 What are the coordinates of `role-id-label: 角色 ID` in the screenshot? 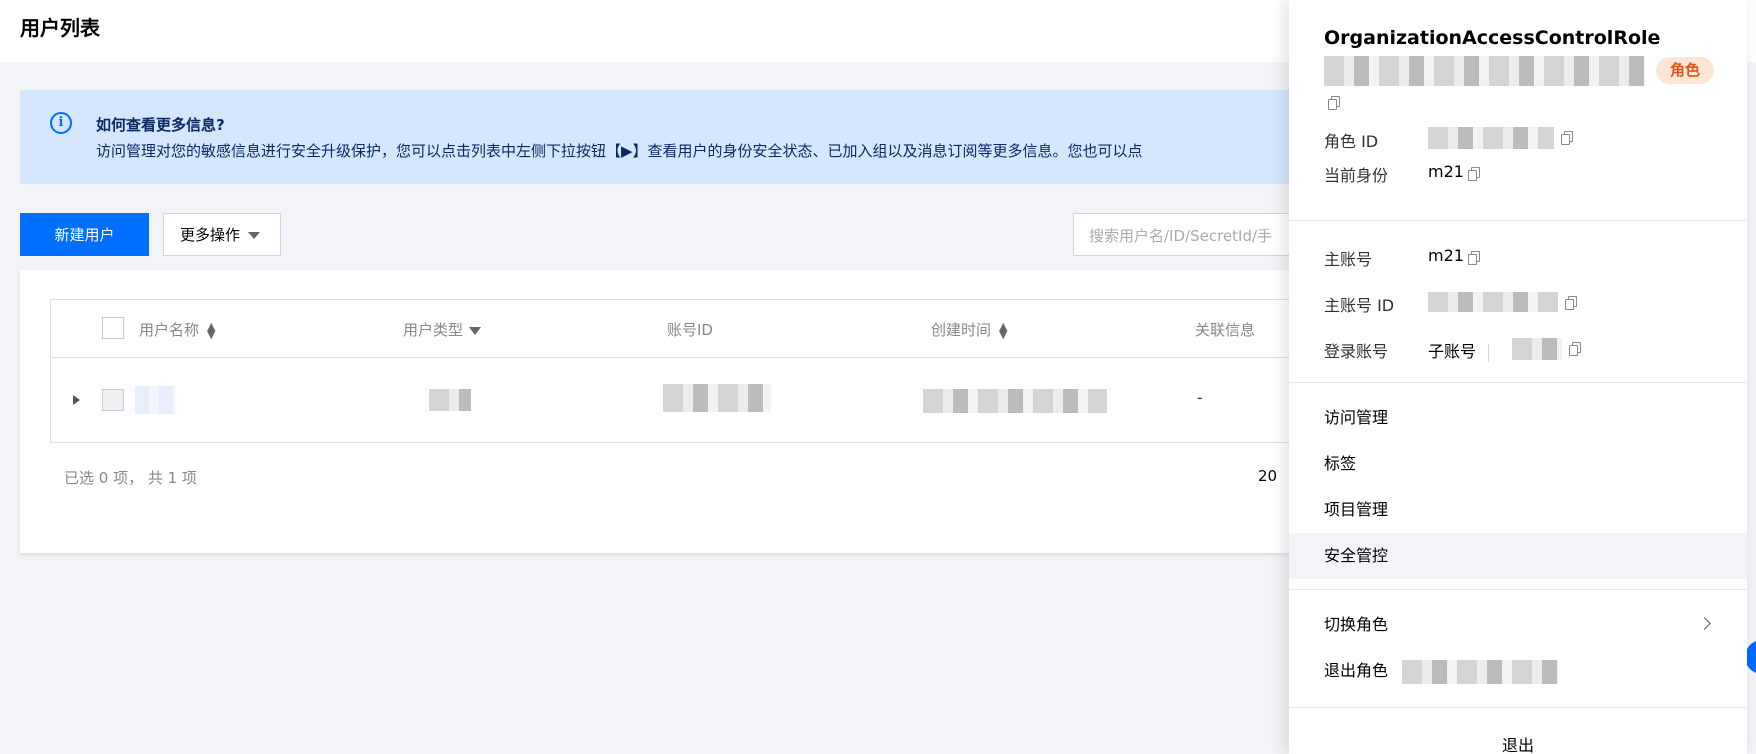 It's located at (1351, 141).